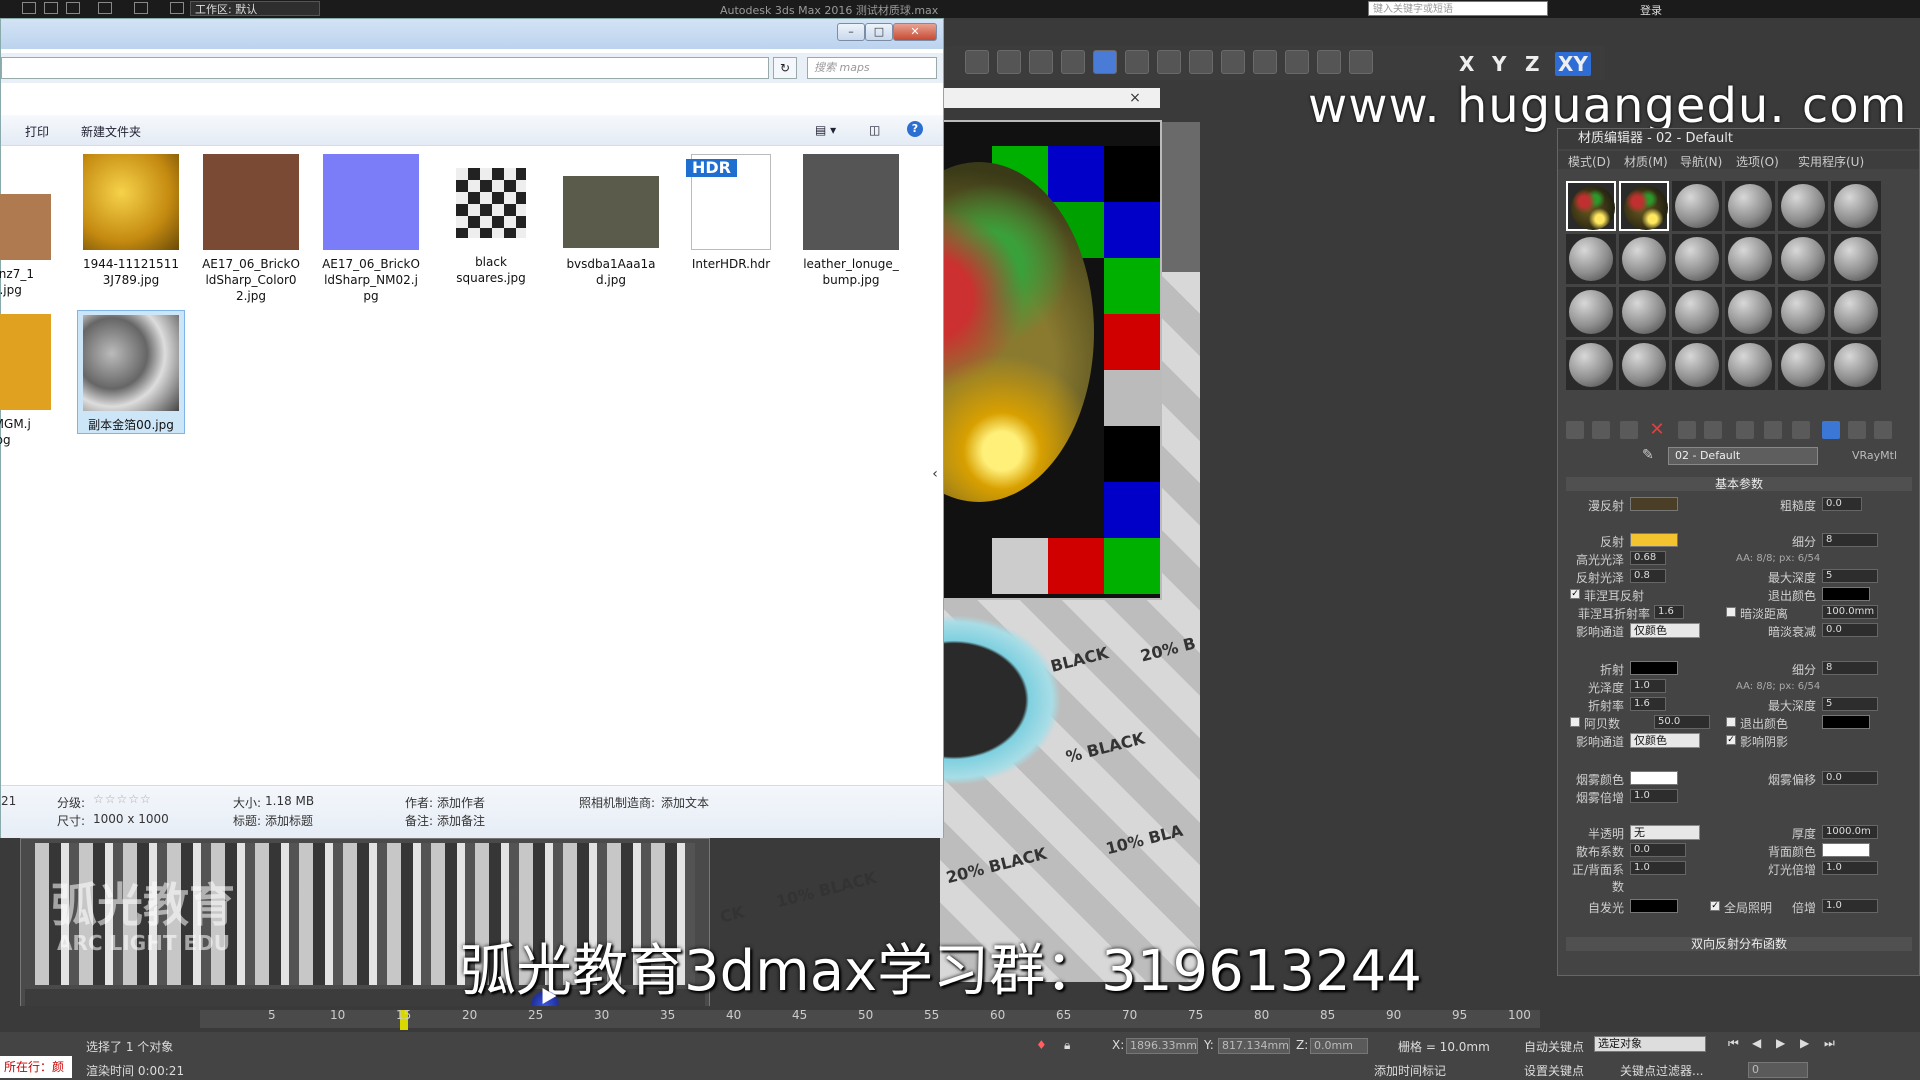 This screenshot has height=1080, width=1920. Describe the element at coordinates (1831, 430) in the screenshot. I see `show-end-result-icon` at that location.